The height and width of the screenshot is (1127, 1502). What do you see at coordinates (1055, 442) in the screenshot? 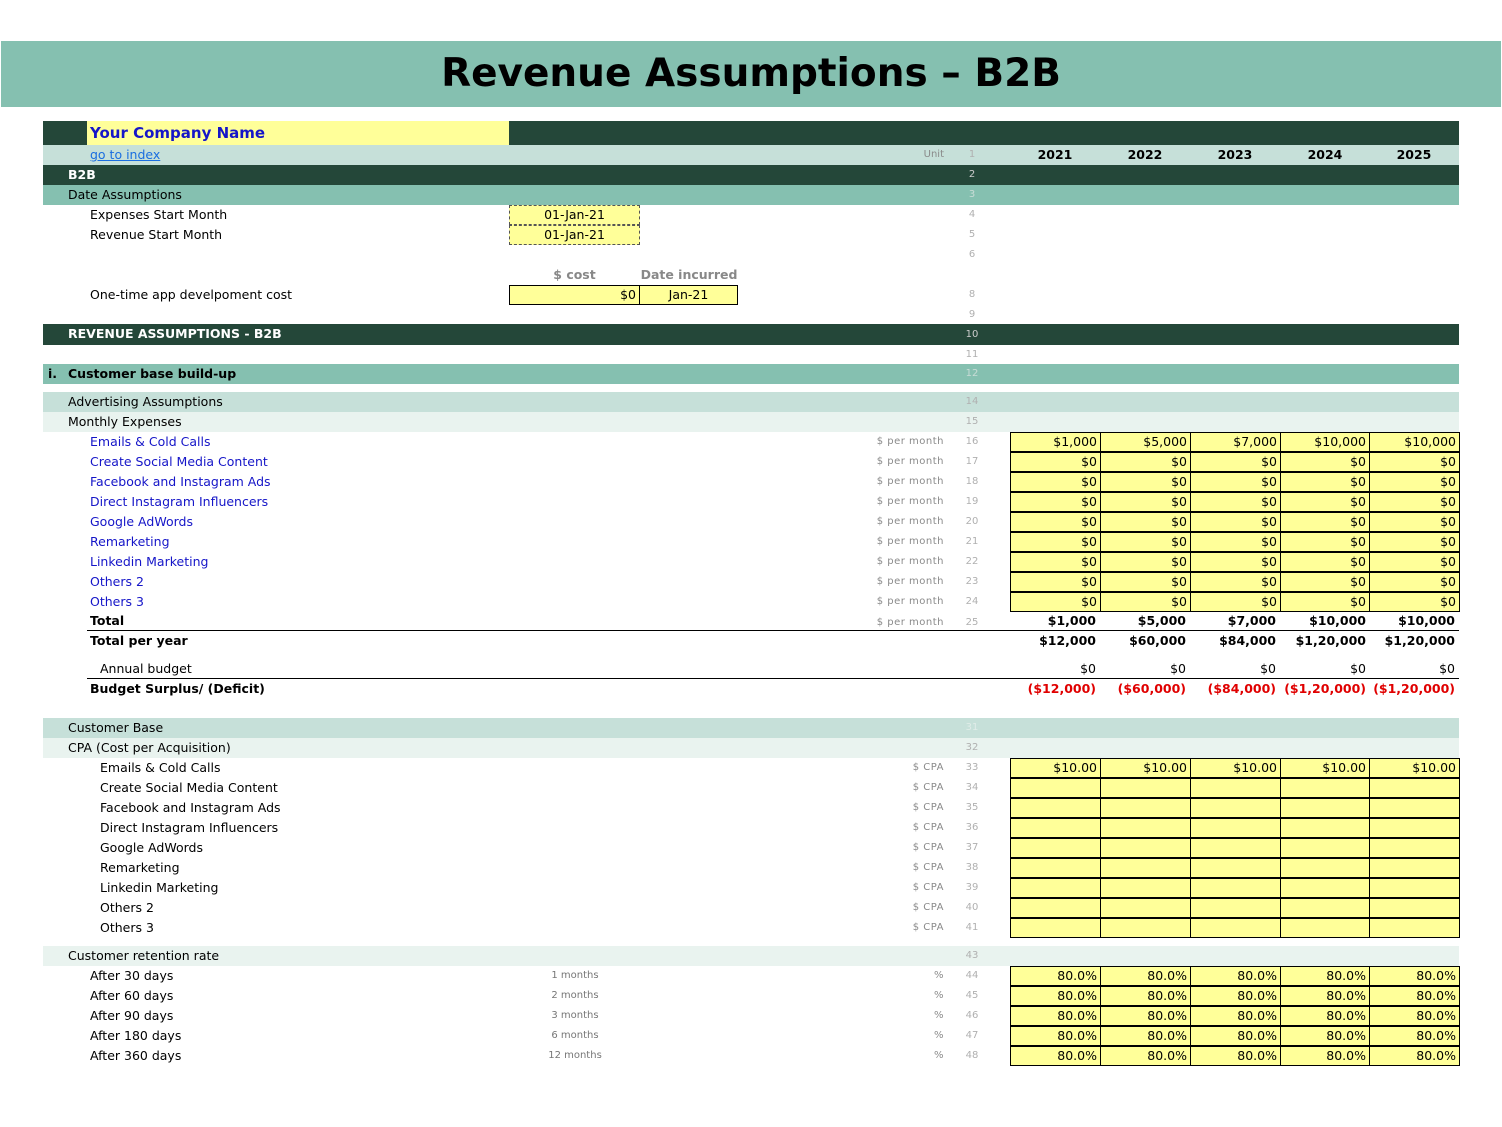
I see `expense-input: $1,000` at bounding box center [1055, 442].